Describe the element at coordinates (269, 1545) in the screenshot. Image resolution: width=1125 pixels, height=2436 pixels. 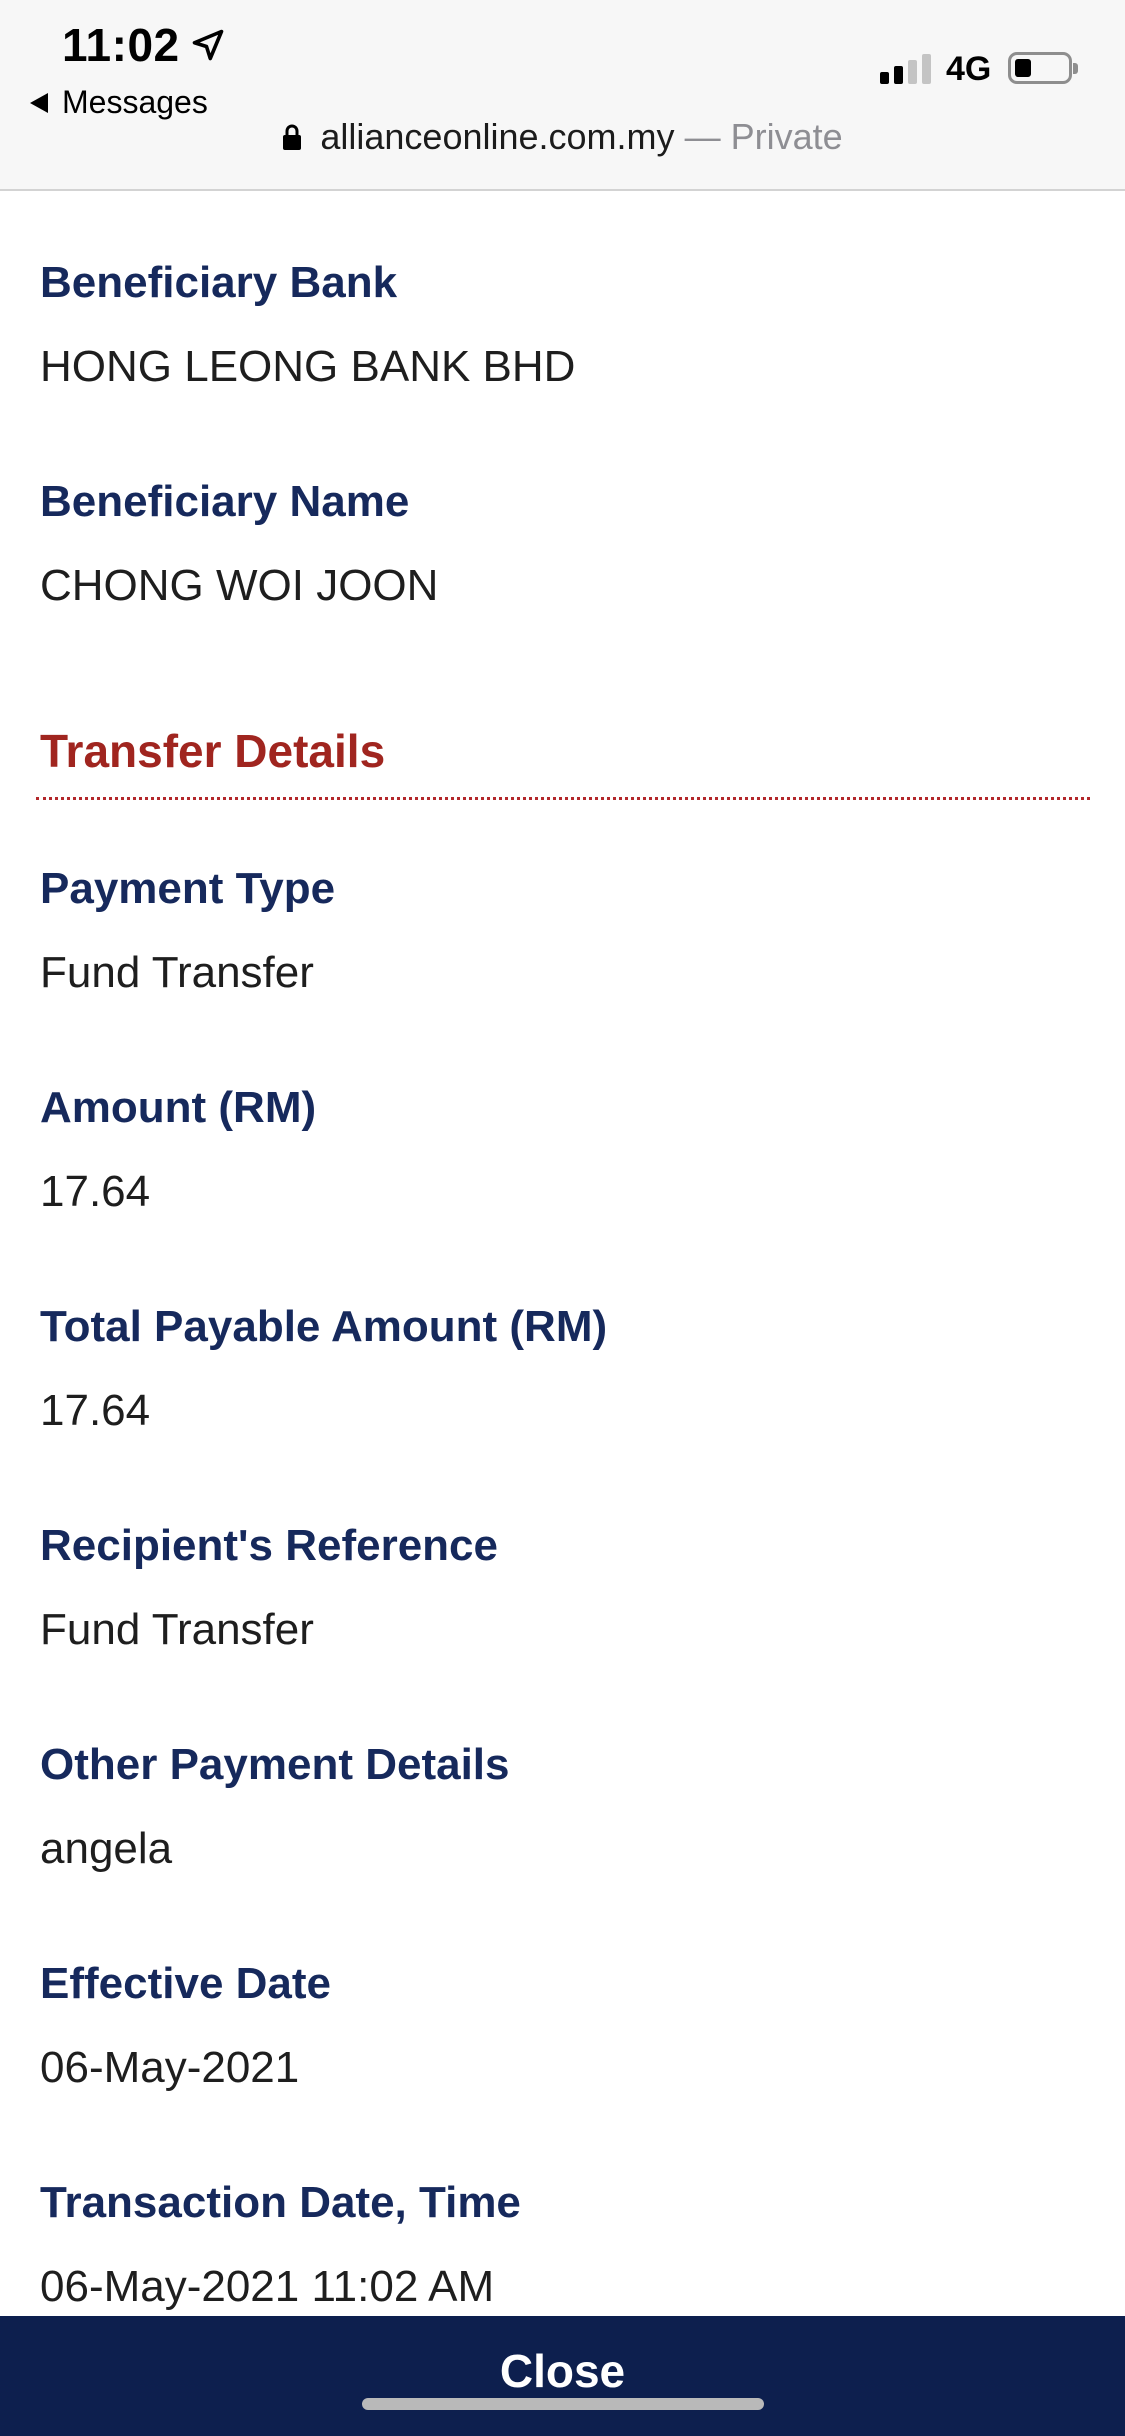
I see `recipient-reference-label: Recipient's Reference` at that location.